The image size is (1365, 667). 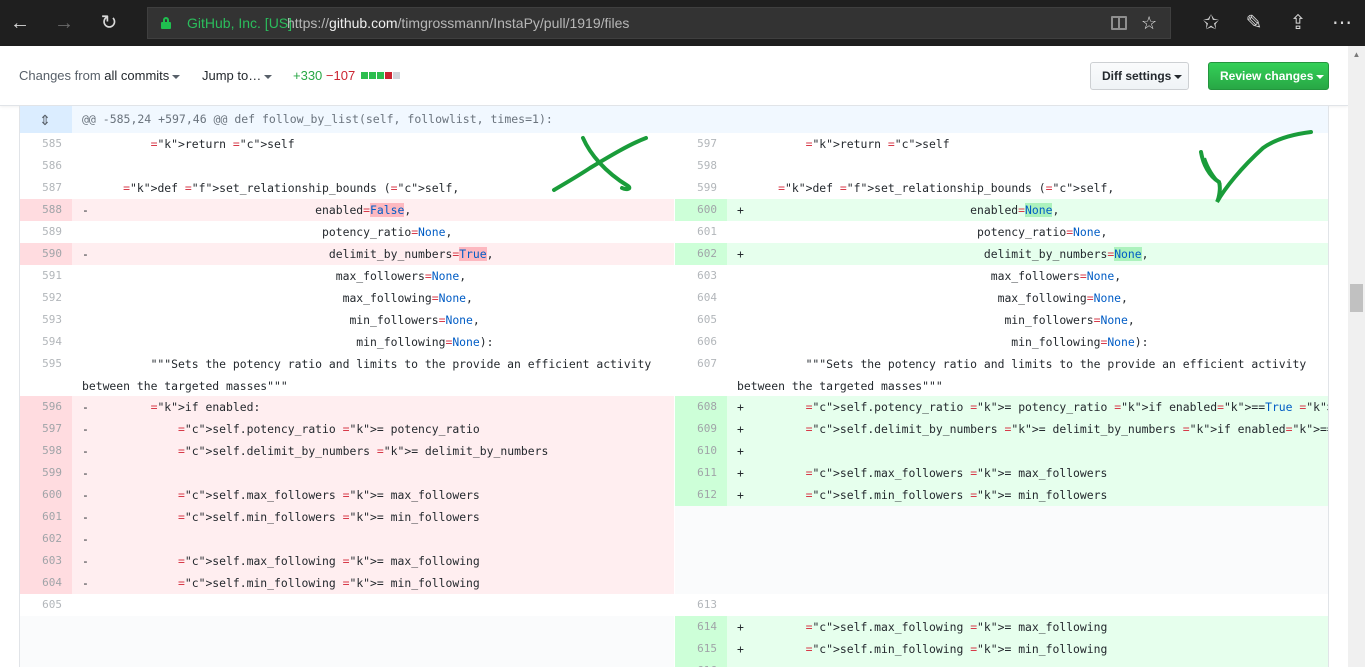 I want to click on line-number: 596, so click(x=46, y=407).